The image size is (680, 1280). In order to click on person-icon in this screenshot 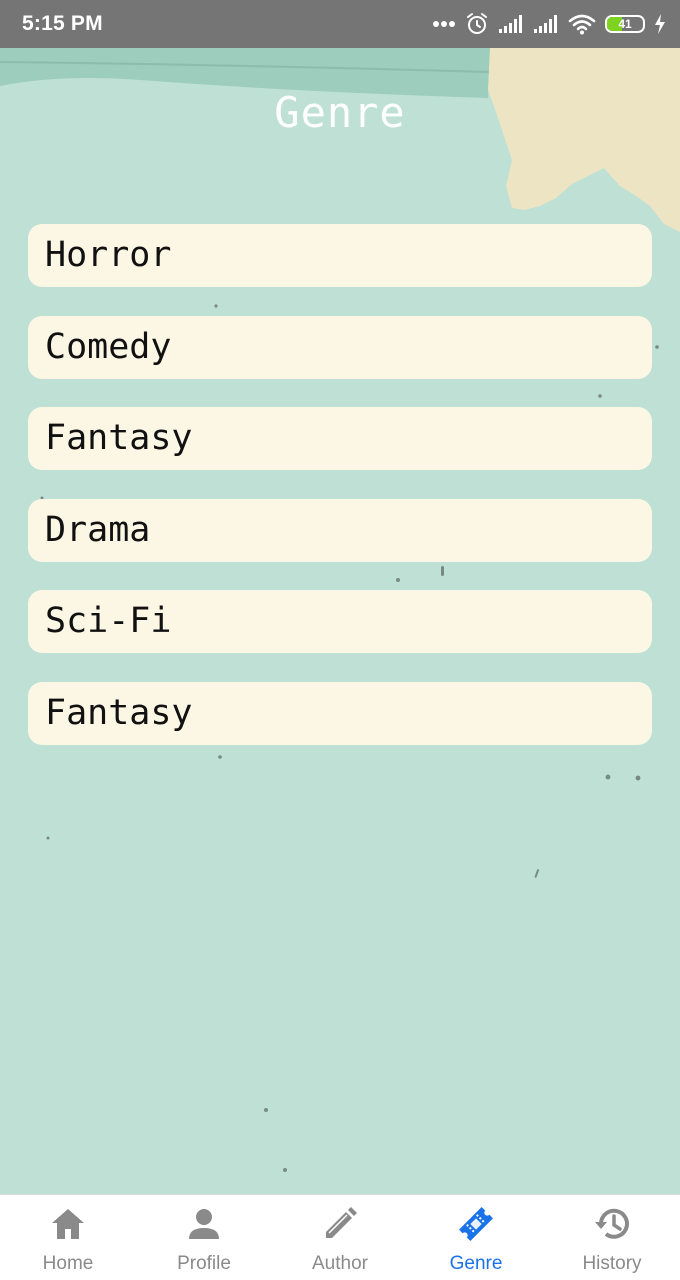, I will do `click(204, 1224)`.